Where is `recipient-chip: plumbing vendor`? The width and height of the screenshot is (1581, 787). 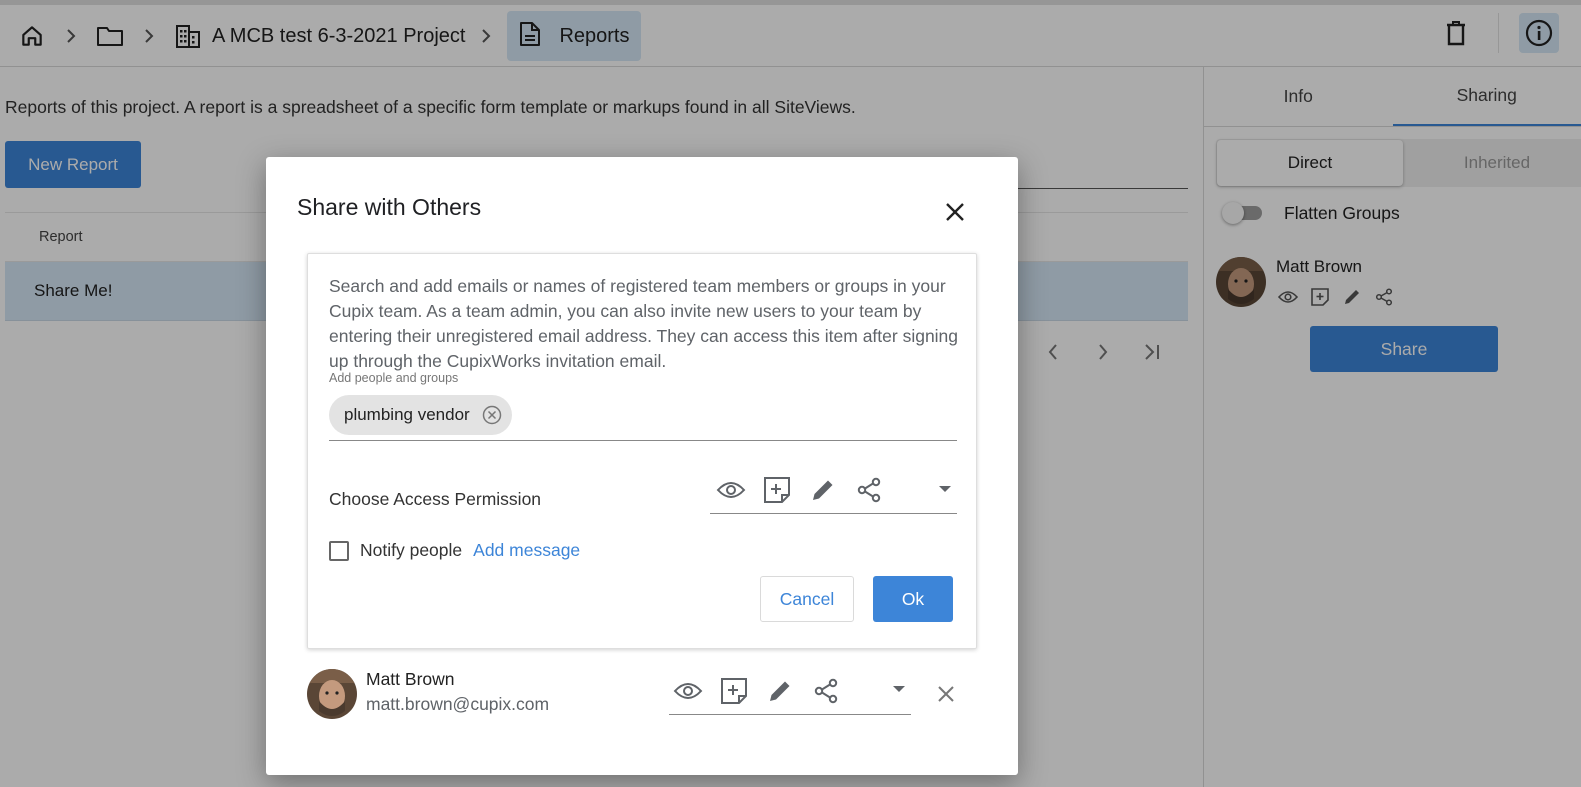 recipient-chip: plumbing vendor is located at coordinates (420, 415).